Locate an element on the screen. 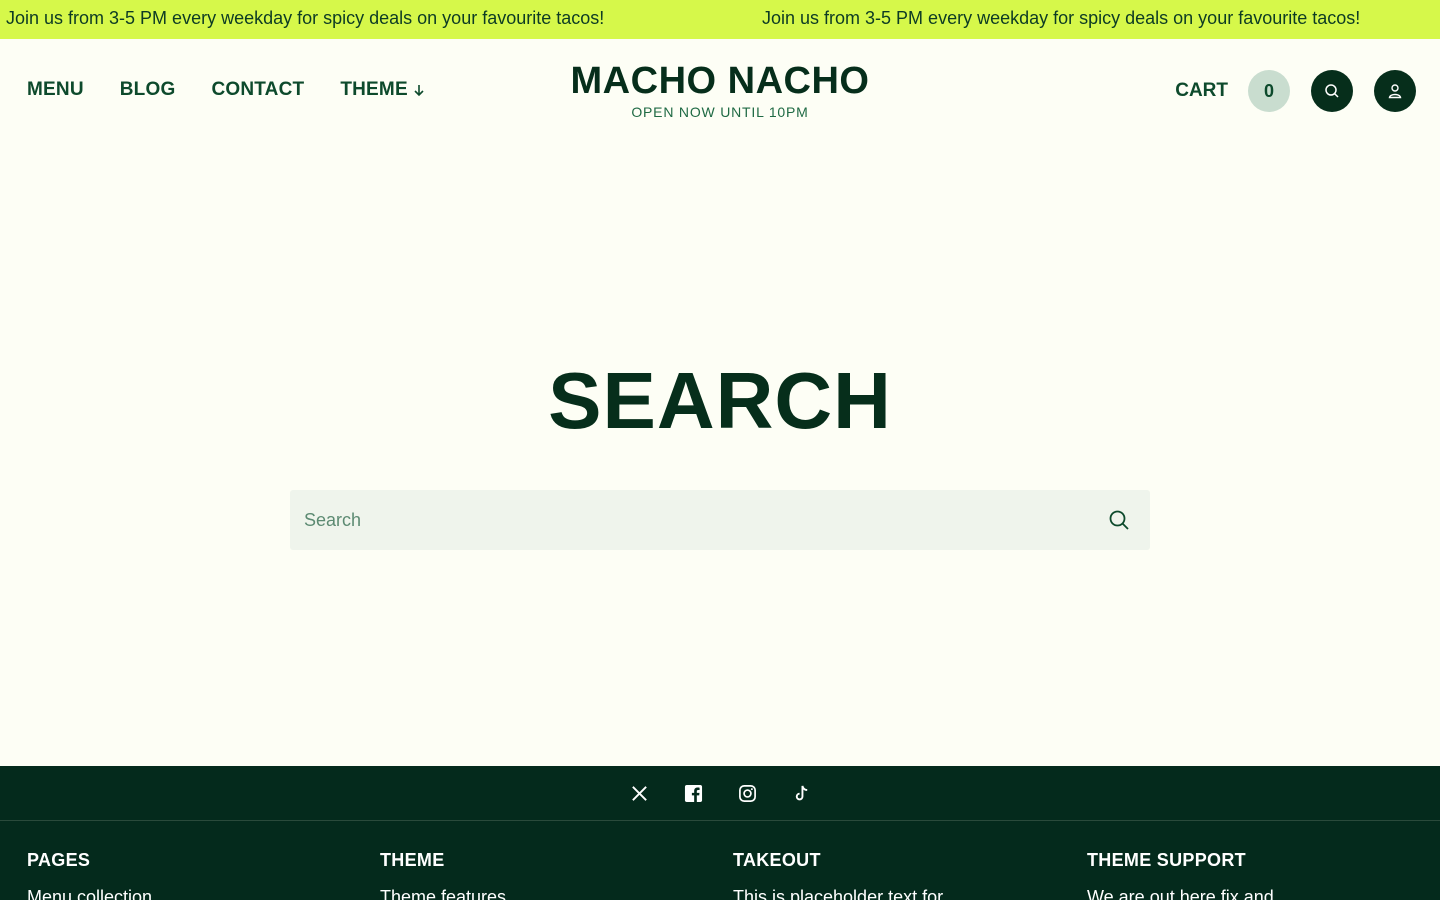 Image resolution: width=1440 pixels, height=900 pixels. site-logo: MACHO NACHO OPEN NOW UNTIL 10PM is located at coordinates (720, 89).